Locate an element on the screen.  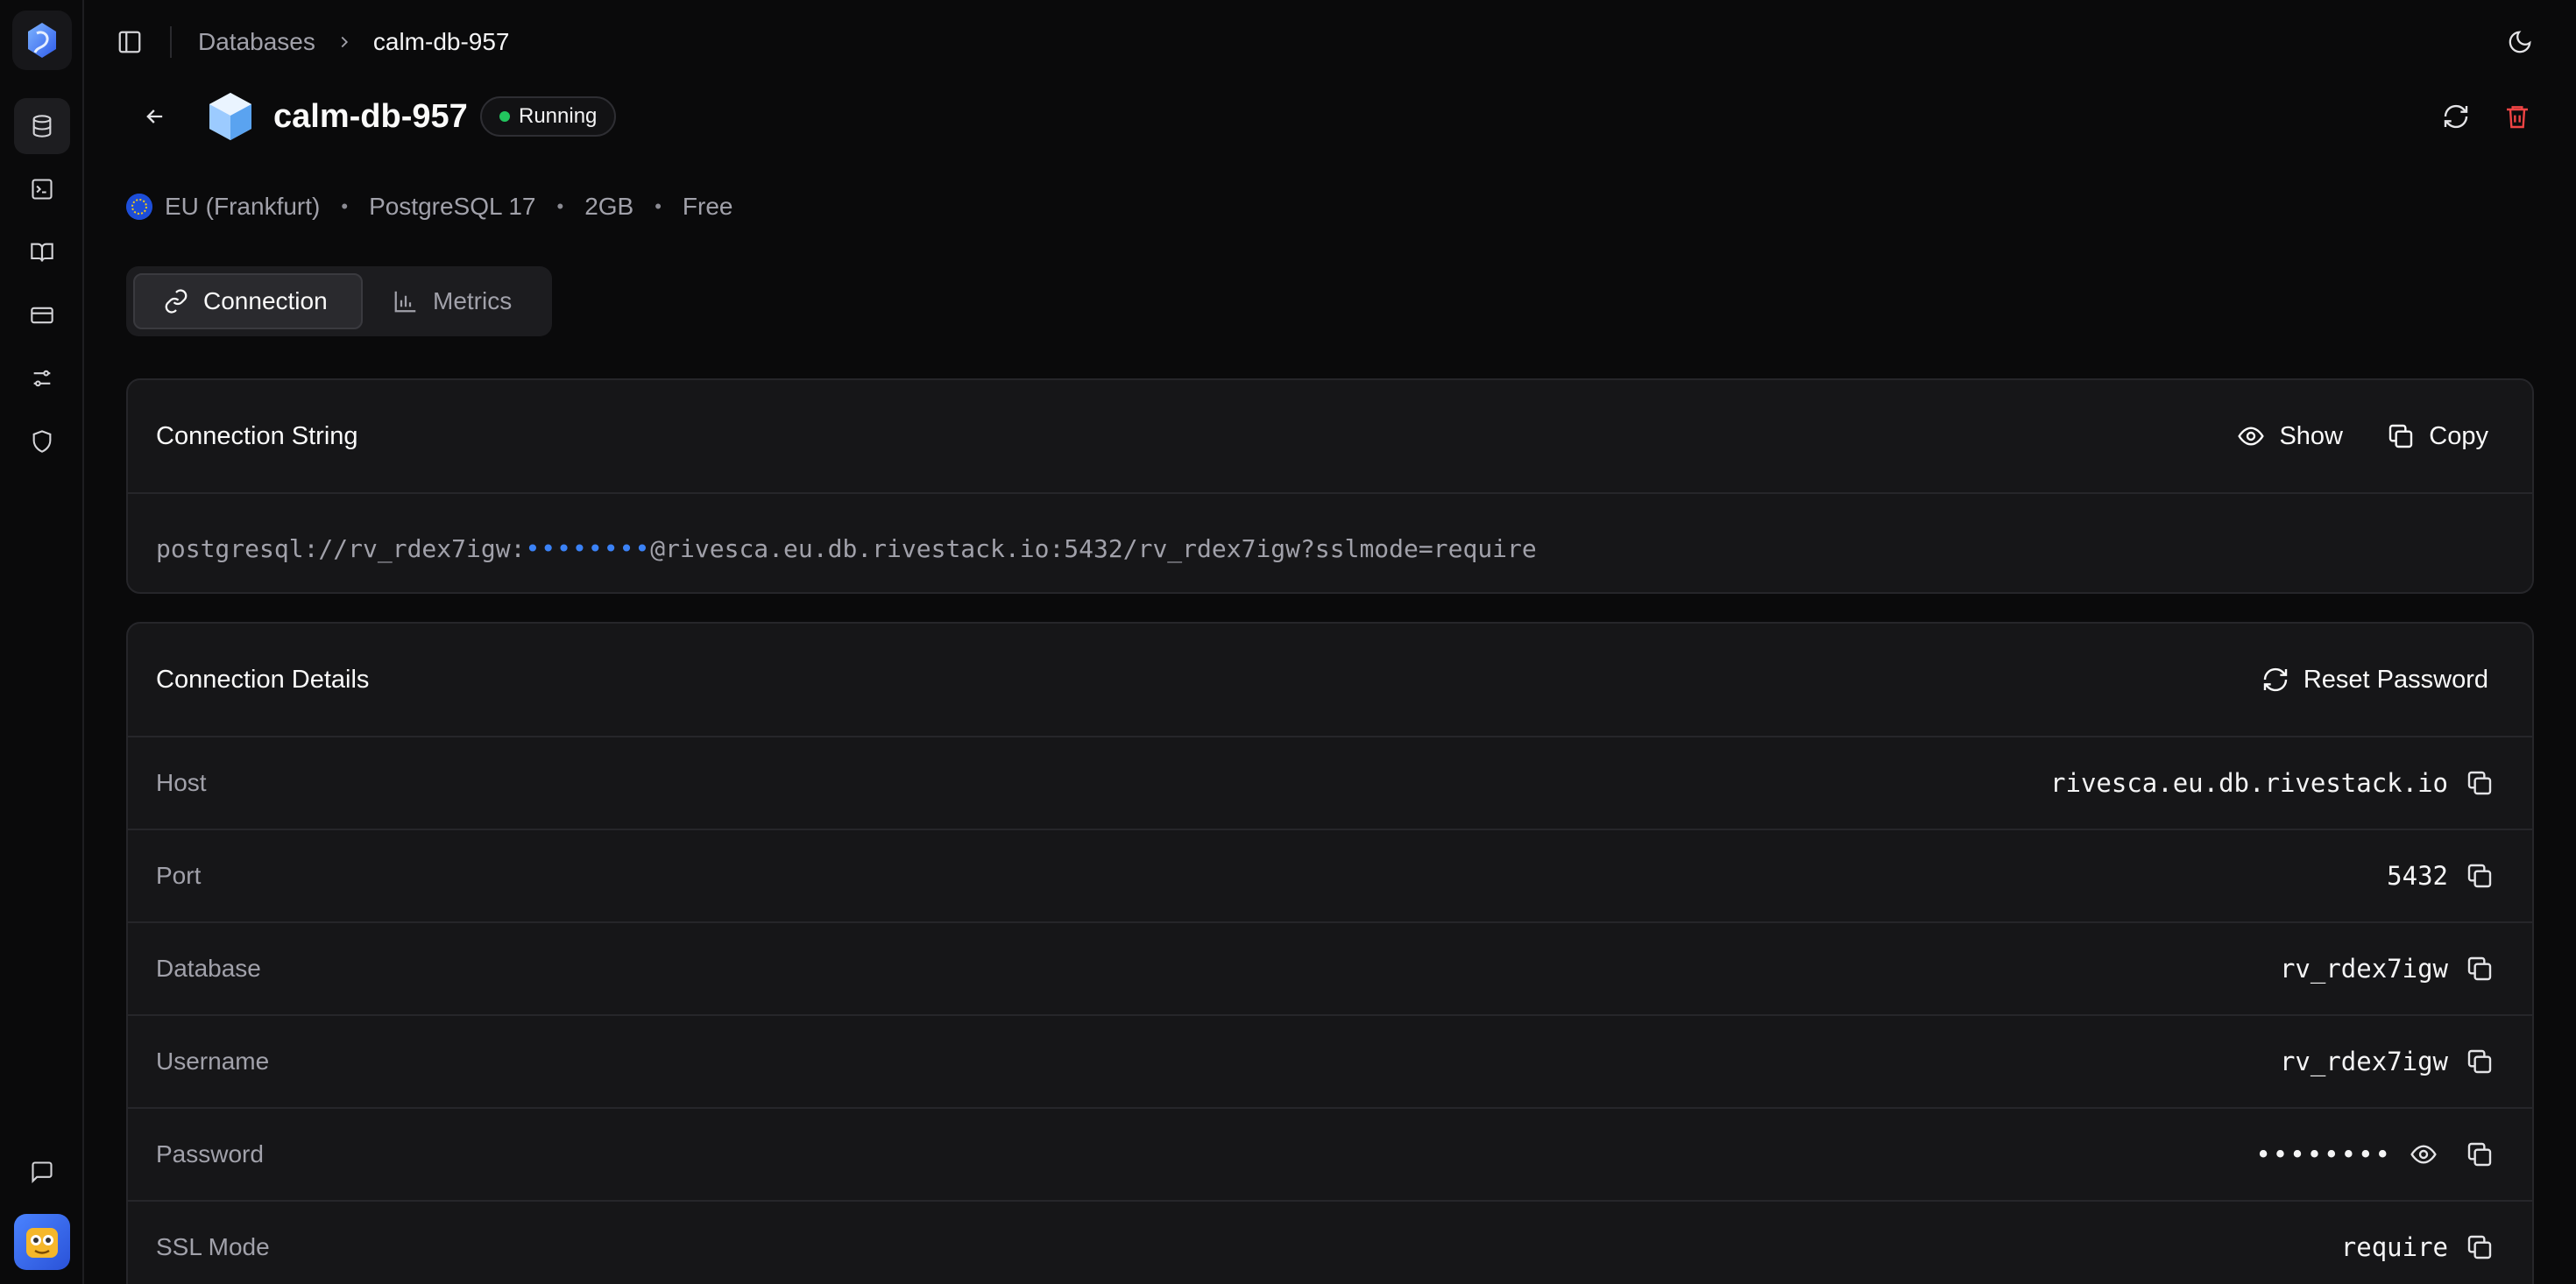
detail-label: Host is located at coordinates (181, 782).